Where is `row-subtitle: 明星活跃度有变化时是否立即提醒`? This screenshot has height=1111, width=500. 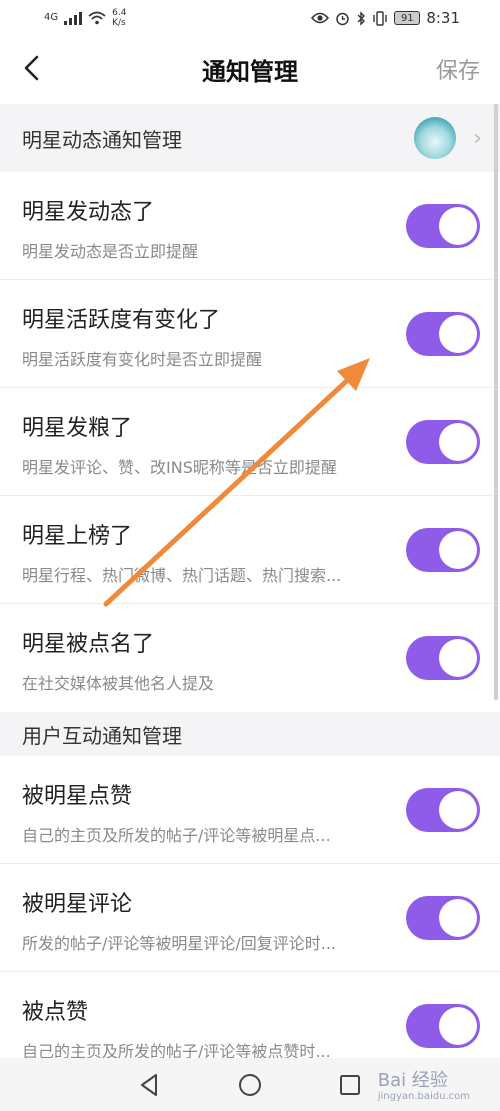 row-subtitle: 明星活跃度有变化时是否立即提醒 is located at coordinates (142, 359).